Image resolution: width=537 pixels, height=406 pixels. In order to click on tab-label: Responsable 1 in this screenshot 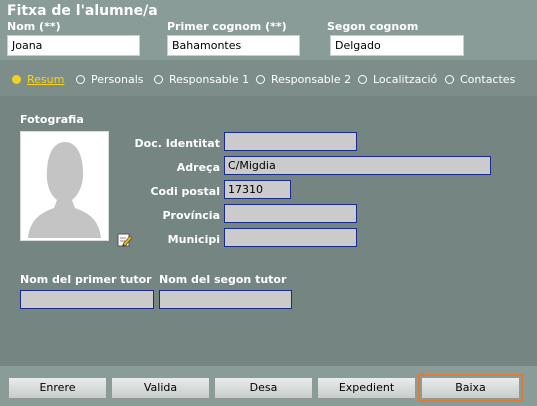, I will do `click(209, 79)`.